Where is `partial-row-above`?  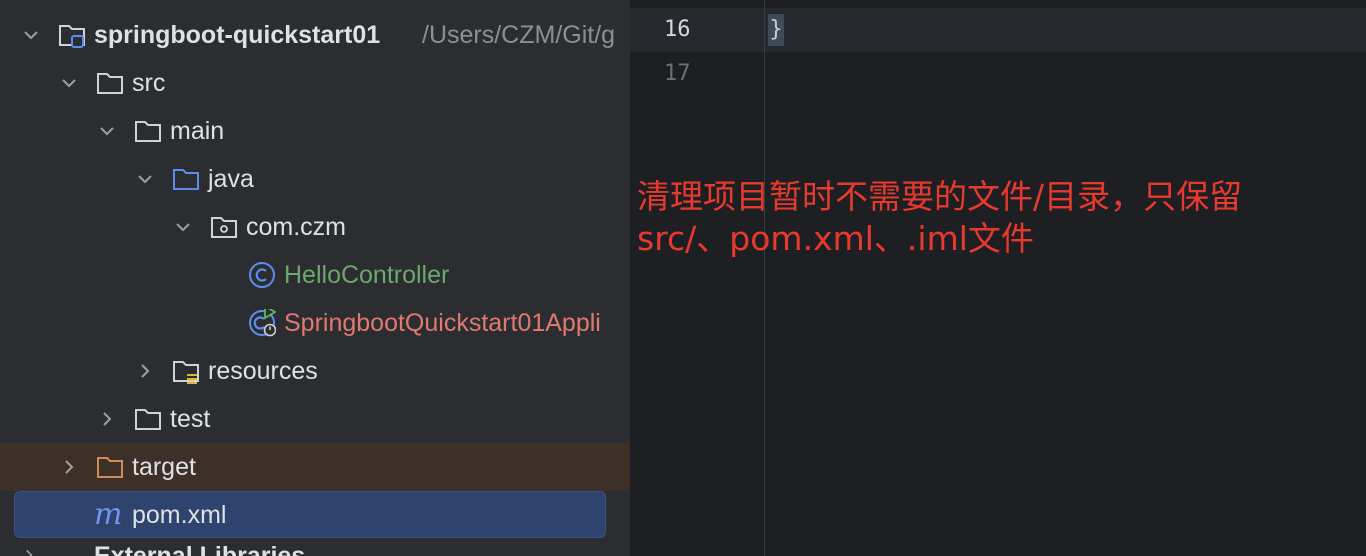
partial-row-above is located at coordinates (345, 3).